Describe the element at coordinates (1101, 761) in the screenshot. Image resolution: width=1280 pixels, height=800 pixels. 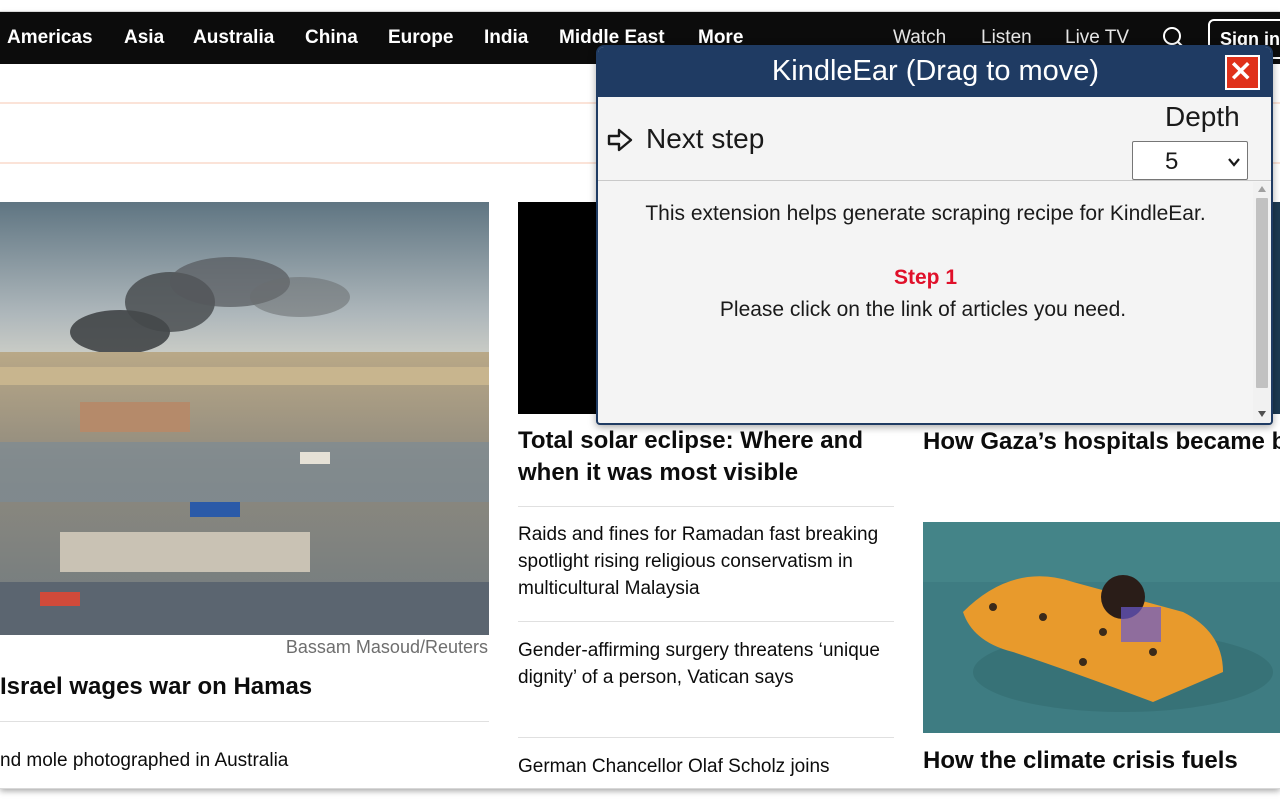
I see `headline-climate-crisis: How the climate crisis fuels` at that location.